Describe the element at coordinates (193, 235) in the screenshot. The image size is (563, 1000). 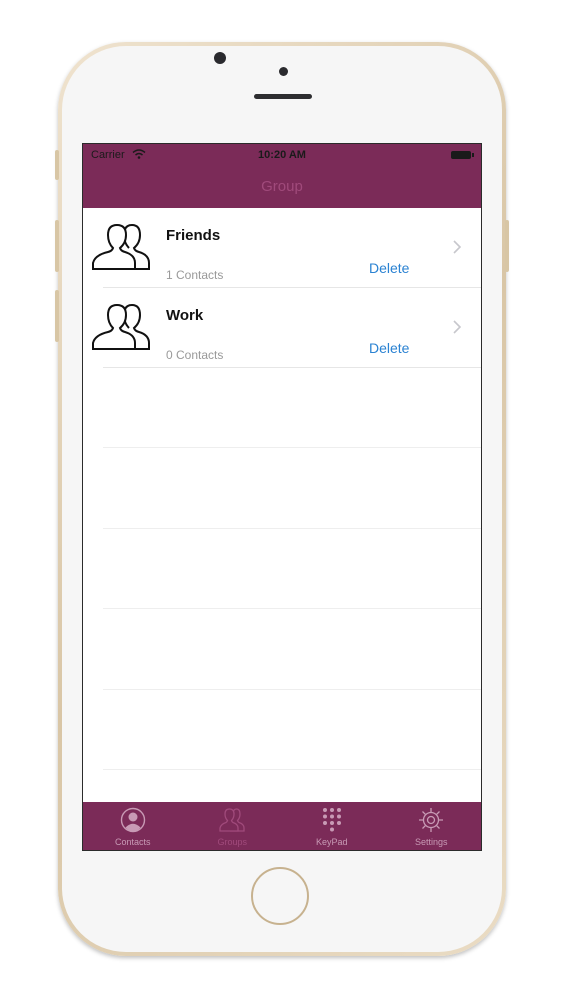
I see `group-name: Friends` at that location.